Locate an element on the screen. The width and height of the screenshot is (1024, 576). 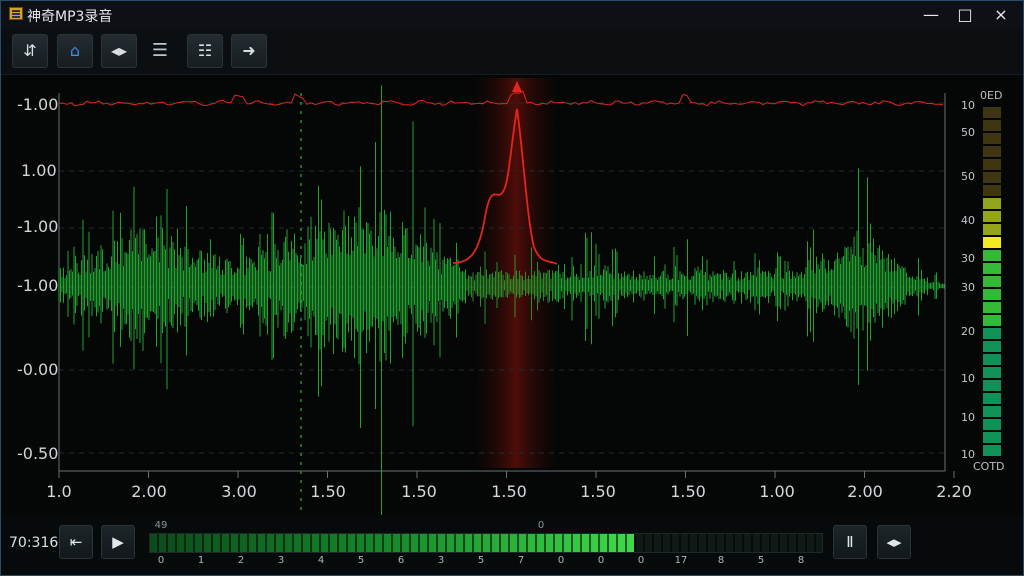
meter-bottom-label: COTD is located at coordinates (989, 466).